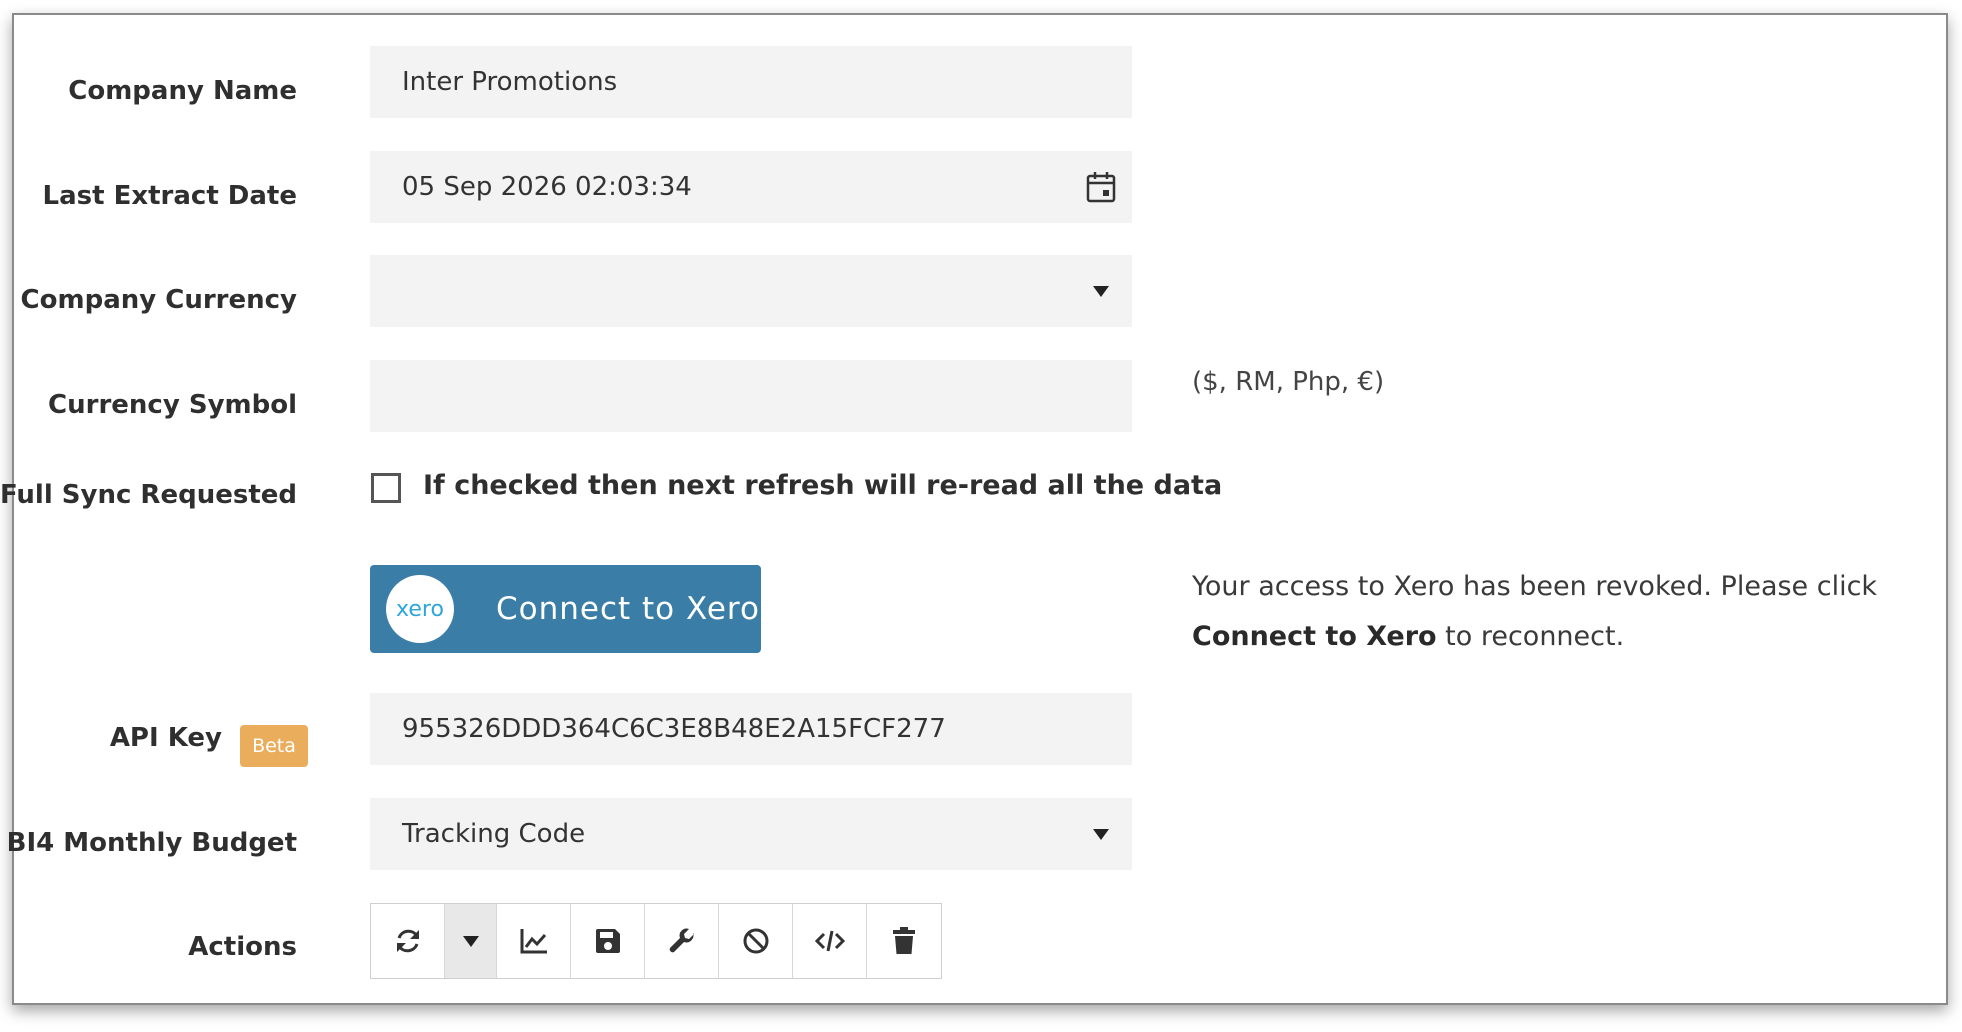  I want to click on wrench-icon, so click(681, 940).